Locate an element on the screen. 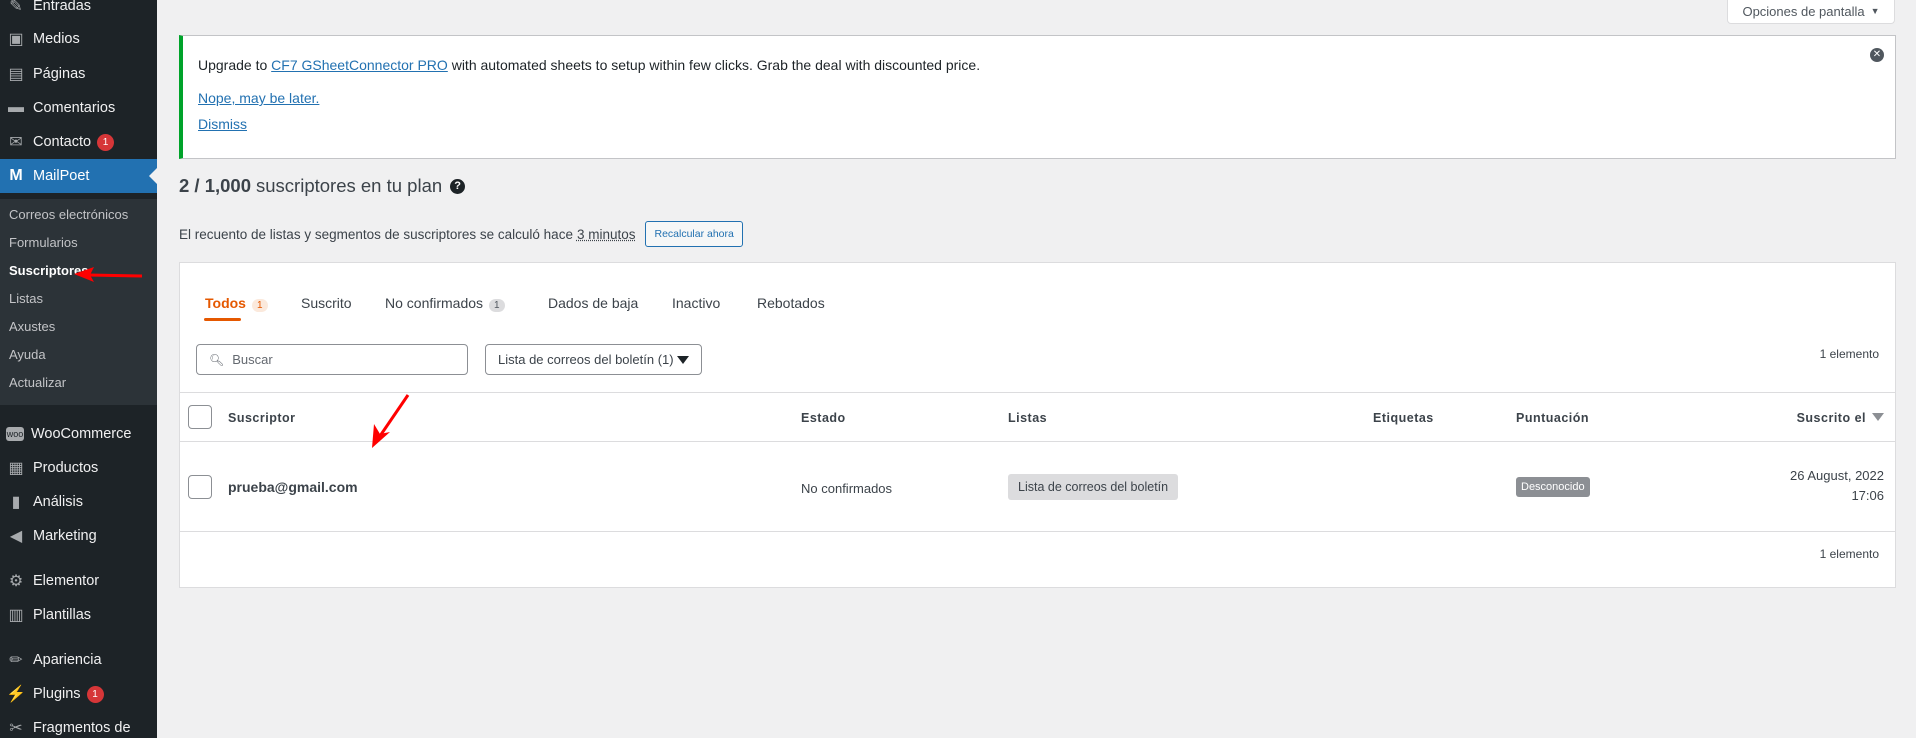 This screenshot has height=738, width=1916. tab-label: No confirmados is located at coordinates (434, 303).